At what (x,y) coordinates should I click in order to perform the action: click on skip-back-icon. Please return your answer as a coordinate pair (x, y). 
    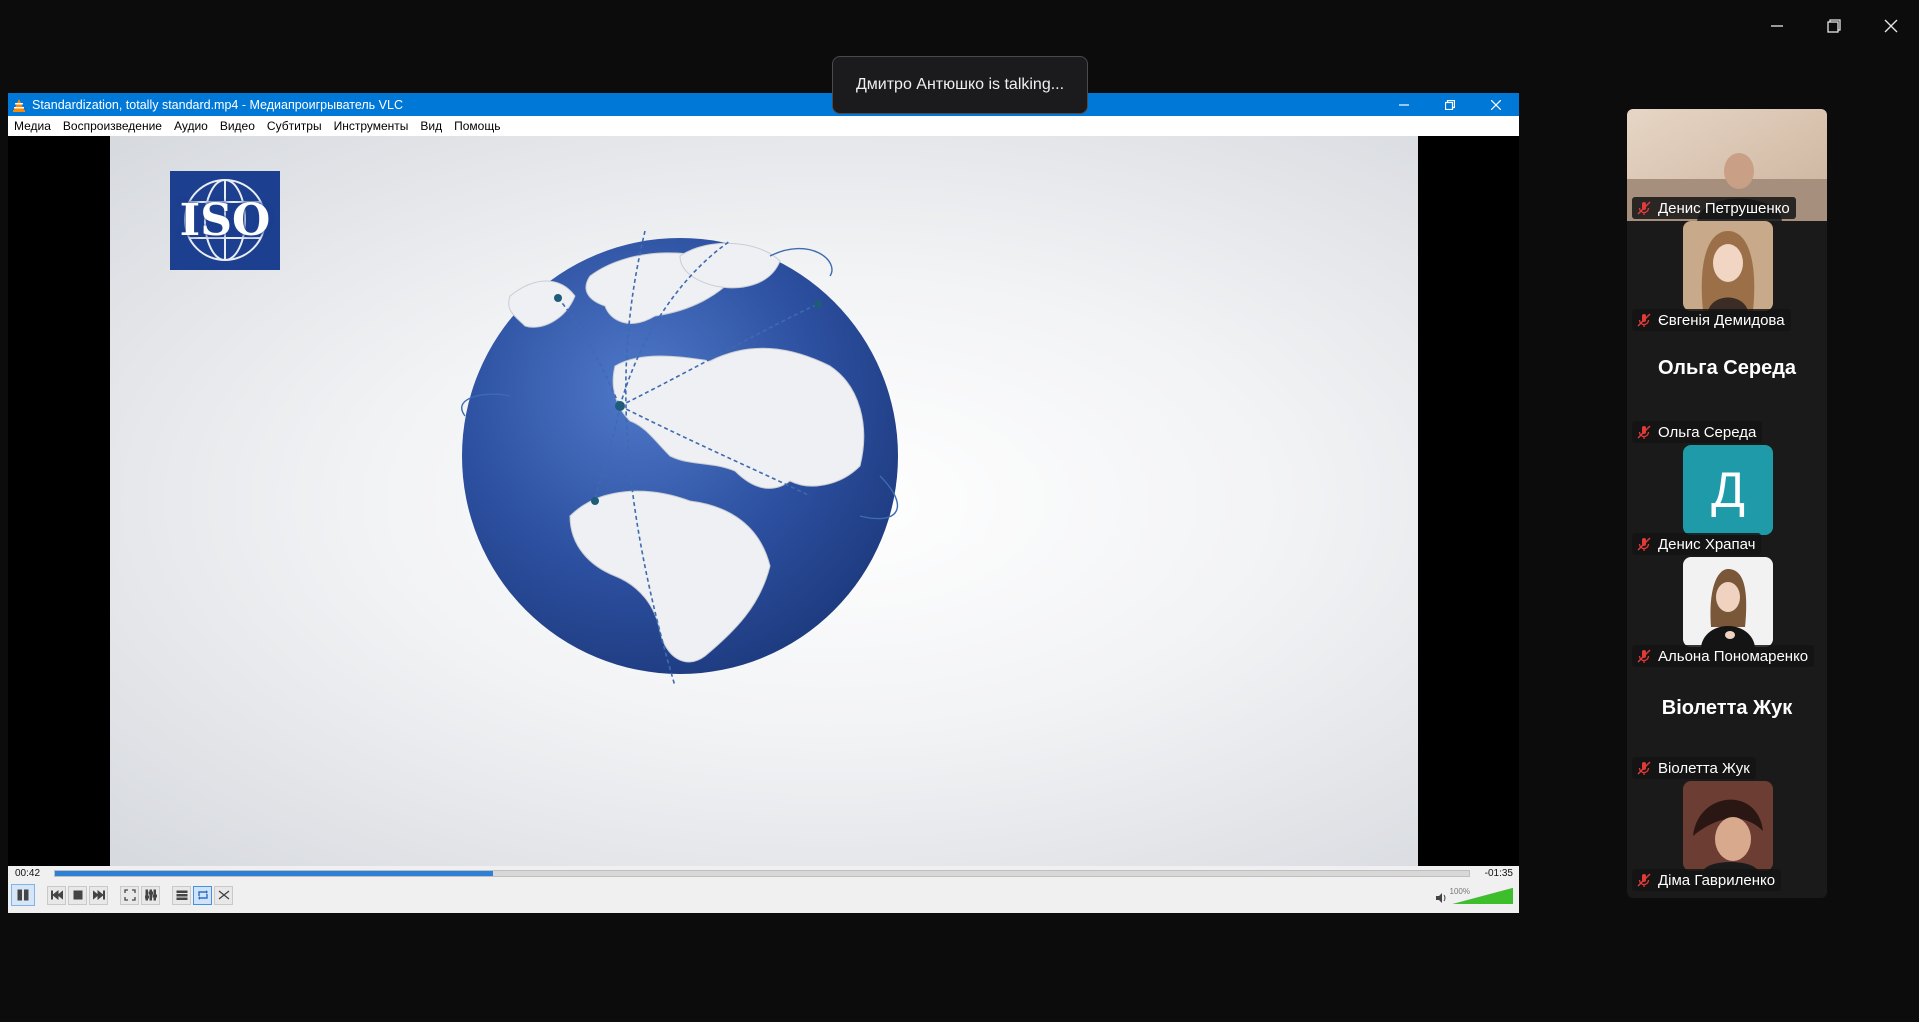
    Looking at the image, I should click on (56, 895).